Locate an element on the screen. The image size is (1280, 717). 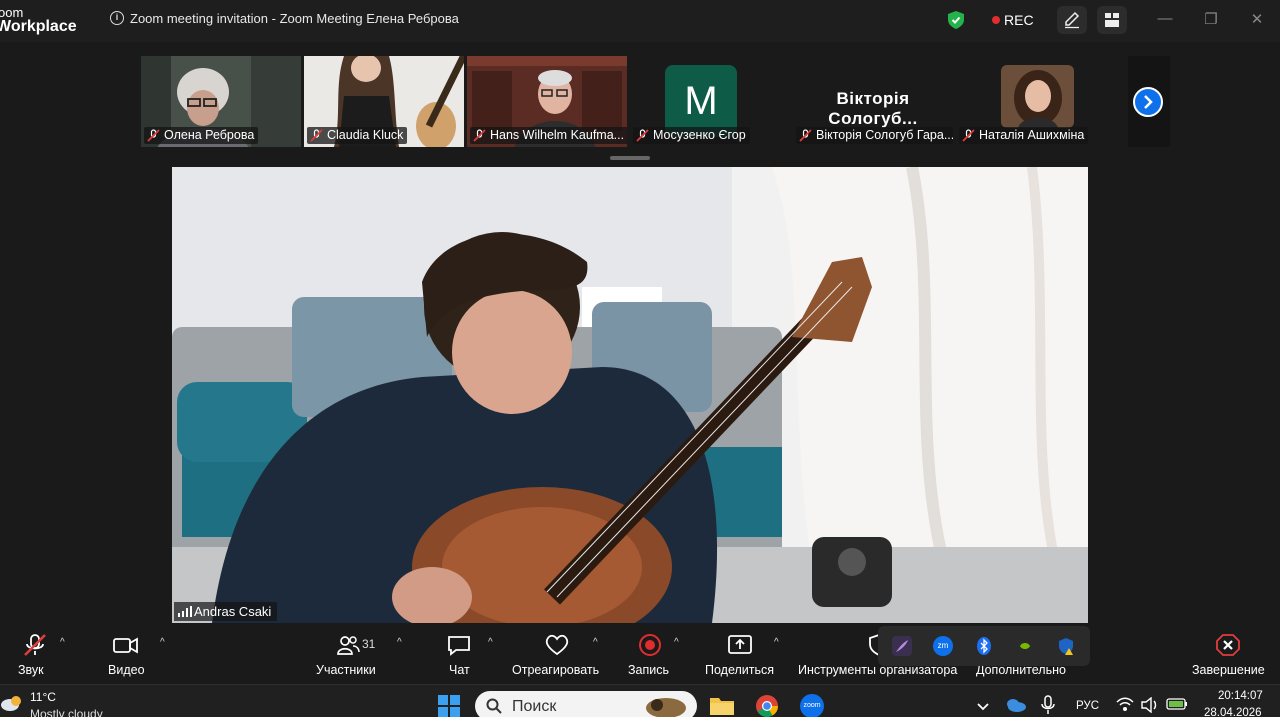
minimize-icon: — is located at coordinates (1165, 18).